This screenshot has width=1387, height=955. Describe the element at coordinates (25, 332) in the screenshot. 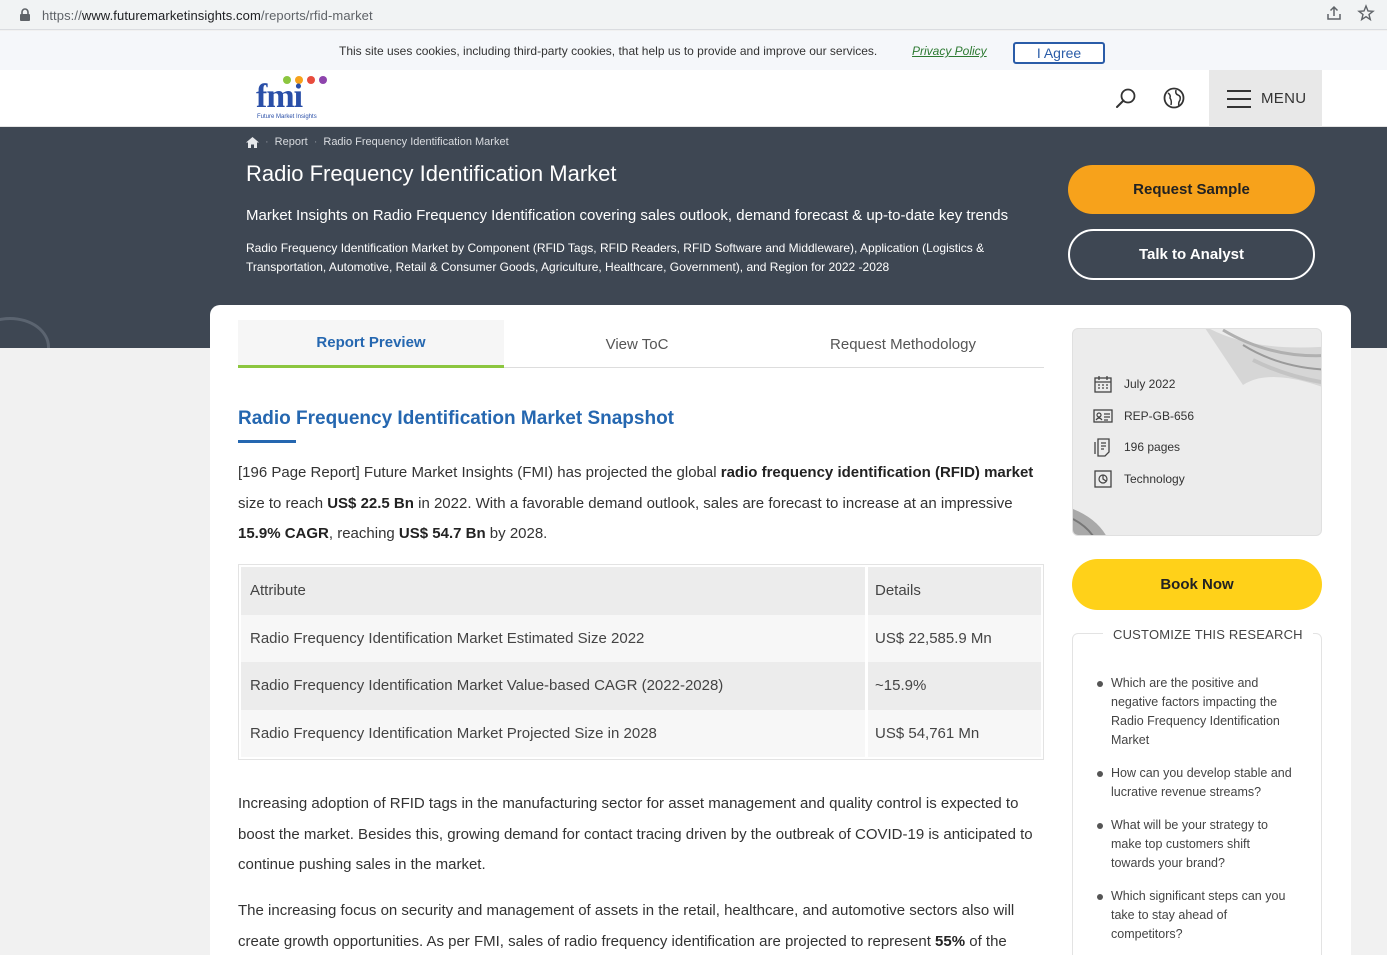

I see `decorative-swirl` at that location.